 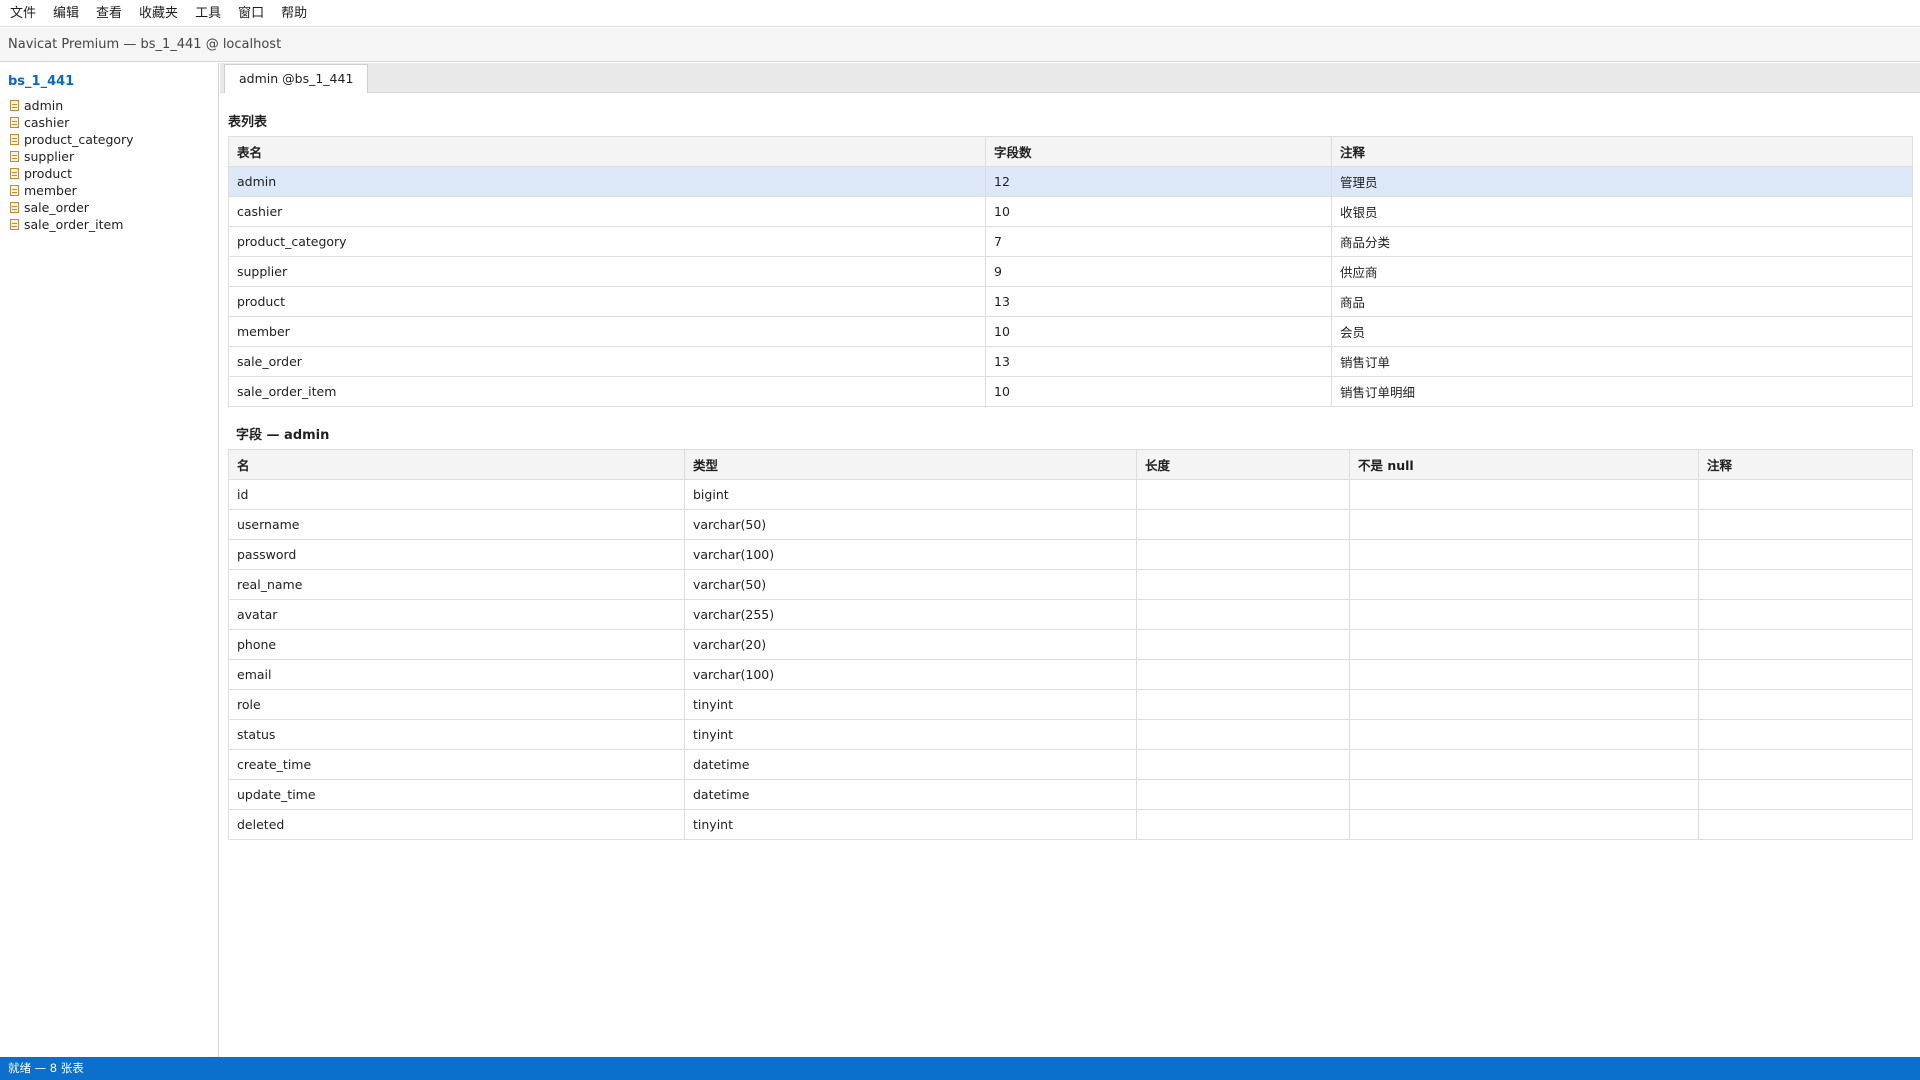 I want to click on cell-field-type: varchar(20), so click(x=910, y=644).